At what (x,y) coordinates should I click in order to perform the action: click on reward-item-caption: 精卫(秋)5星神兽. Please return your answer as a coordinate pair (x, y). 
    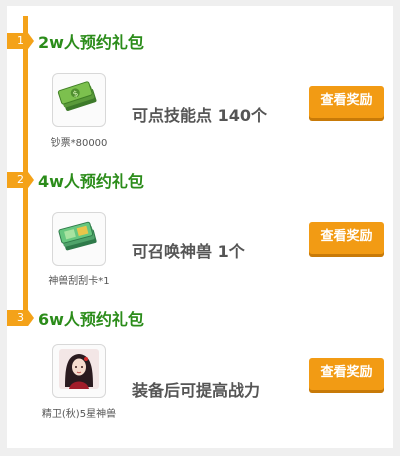
    Looking at the image, I should click on (79, 414).